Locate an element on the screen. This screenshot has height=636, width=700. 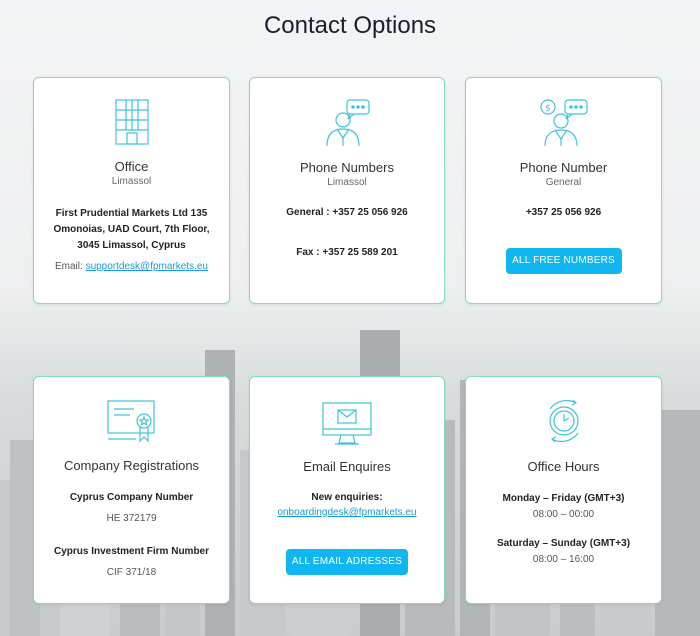
phone-fax: Fax : +357 25 589 201 is located at coordinates (347, 252).